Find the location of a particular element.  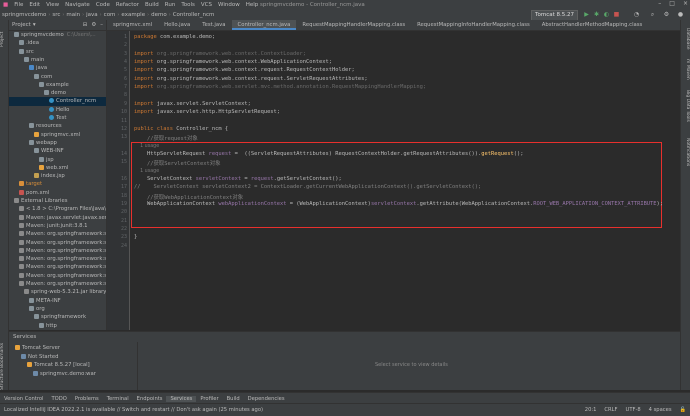

coverage-icon: ◐ is located at coordinates (606, 14).